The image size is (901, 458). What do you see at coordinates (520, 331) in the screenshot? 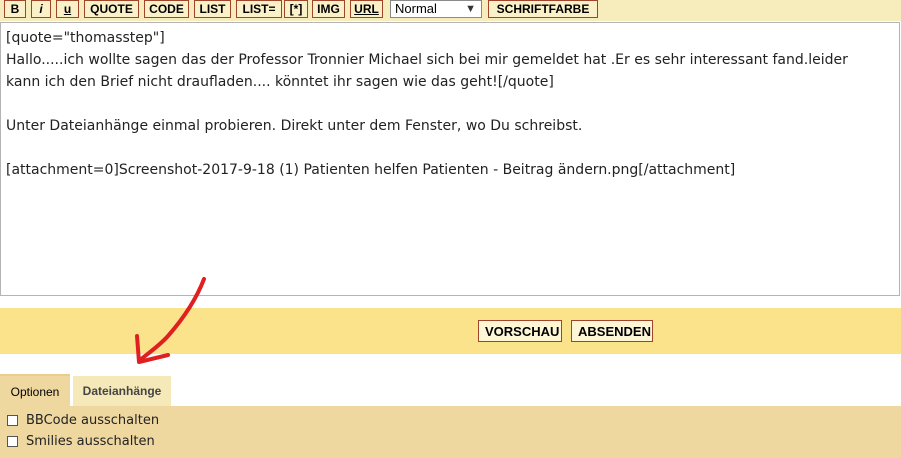
I see `preview-button: VORSCHAU` at bounding box center [520, 331].